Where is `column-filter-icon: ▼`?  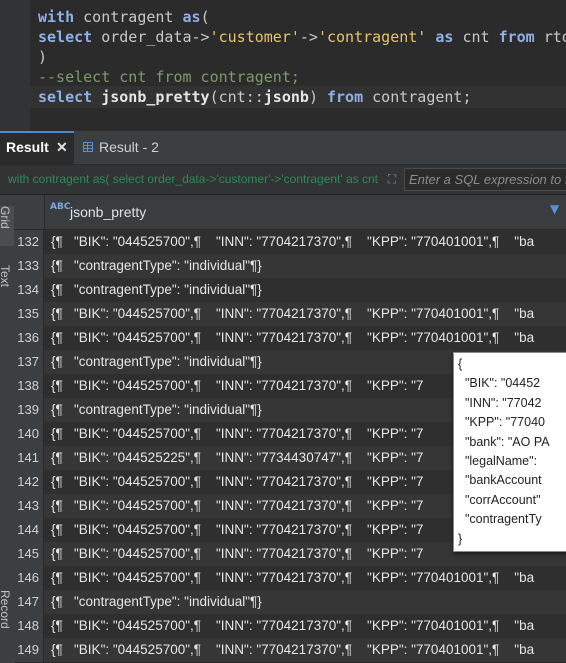 column-filter-icon: ▼ is located at coordinates (554, 209).